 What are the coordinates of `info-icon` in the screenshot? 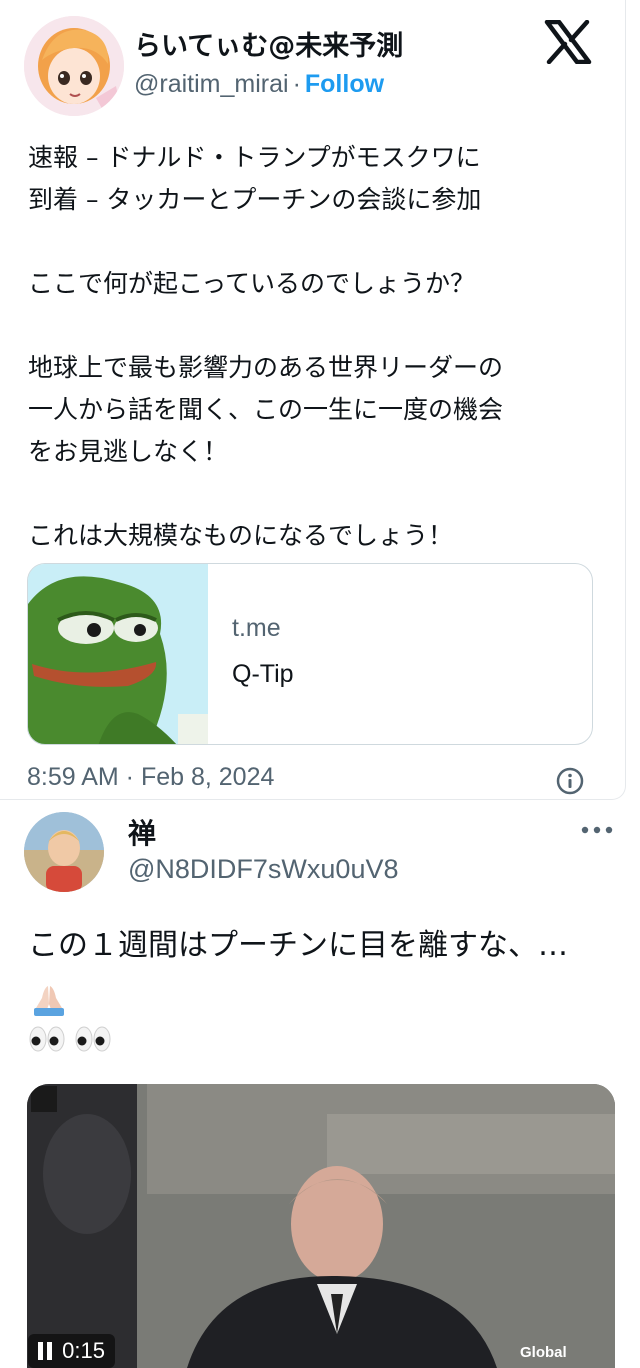 It's located at (570, 781).